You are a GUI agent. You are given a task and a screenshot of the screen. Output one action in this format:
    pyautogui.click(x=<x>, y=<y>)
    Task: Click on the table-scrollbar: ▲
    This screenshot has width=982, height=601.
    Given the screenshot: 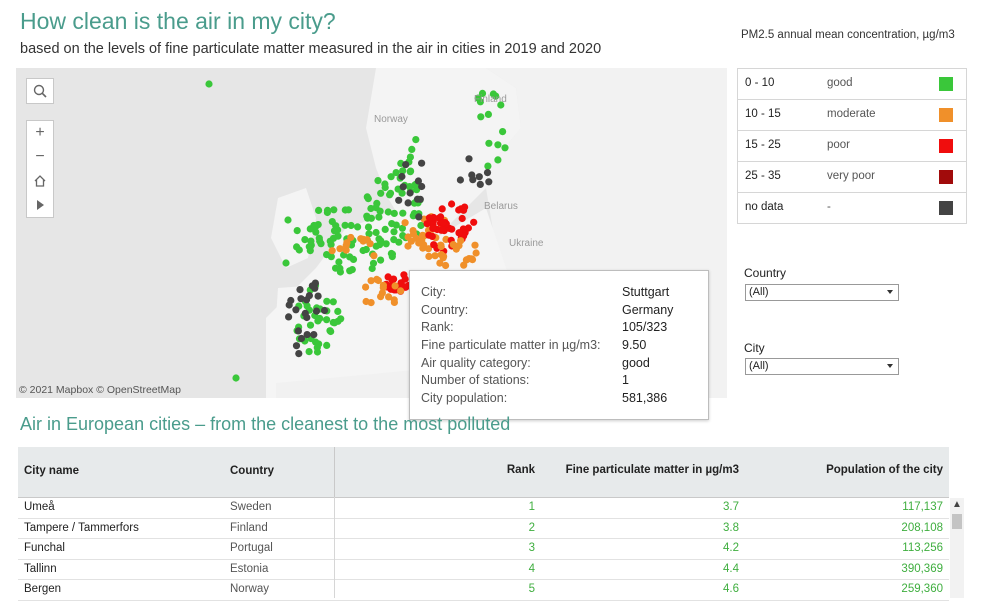 What is the action you would take?
    pyautogui.click(x=957, y=548)
    